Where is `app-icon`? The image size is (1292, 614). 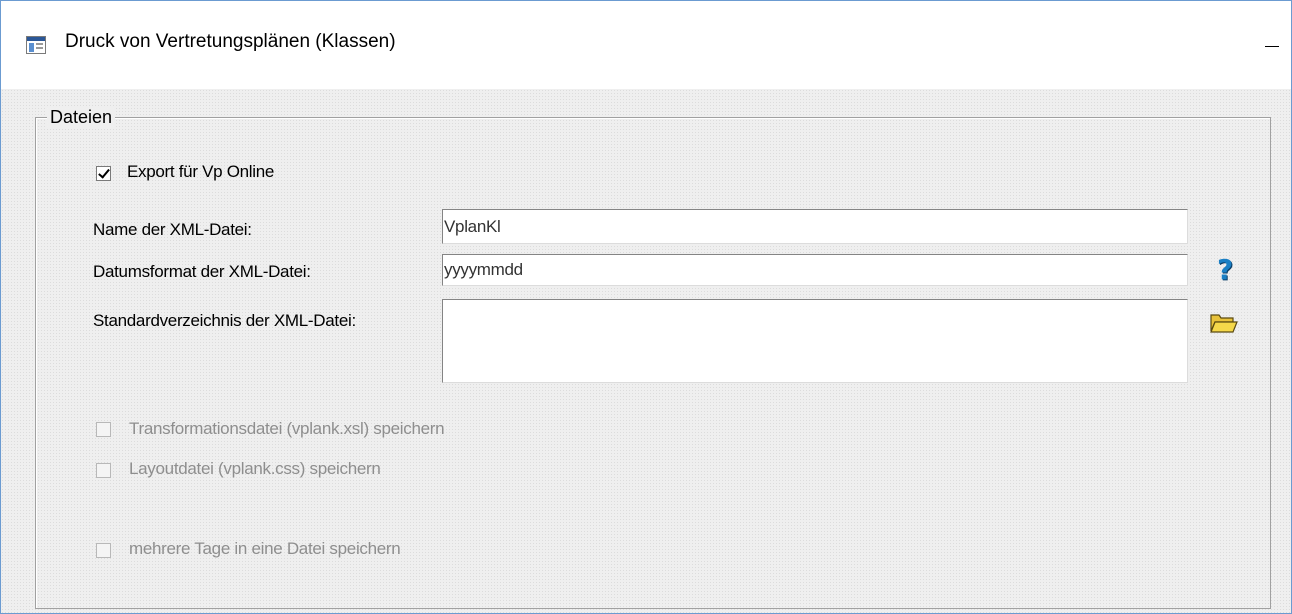 app-icon is located at coordinates (36, 45).